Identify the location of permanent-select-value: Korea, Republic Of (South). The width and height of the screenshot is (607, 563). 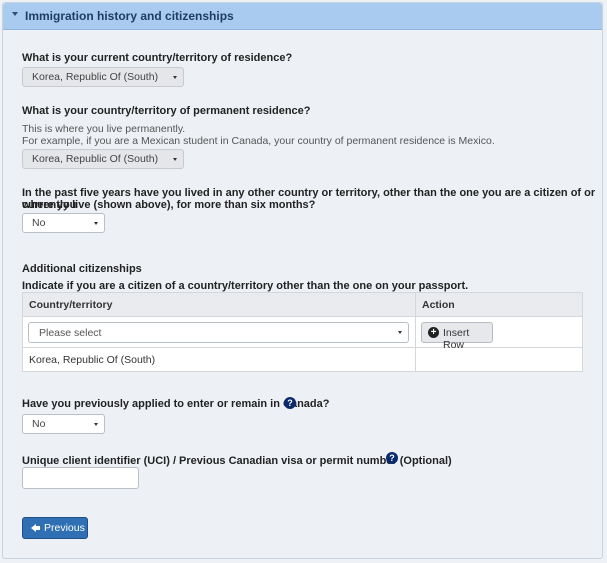
(95, 159).